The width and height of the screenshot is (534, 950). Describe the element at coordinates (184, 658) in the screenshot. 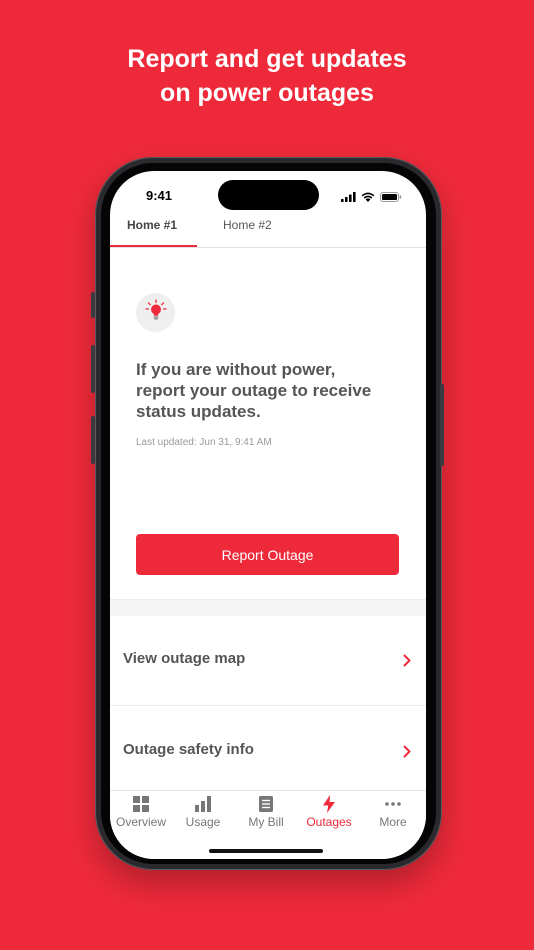

I see `list-item-label: View outage map` at that location.